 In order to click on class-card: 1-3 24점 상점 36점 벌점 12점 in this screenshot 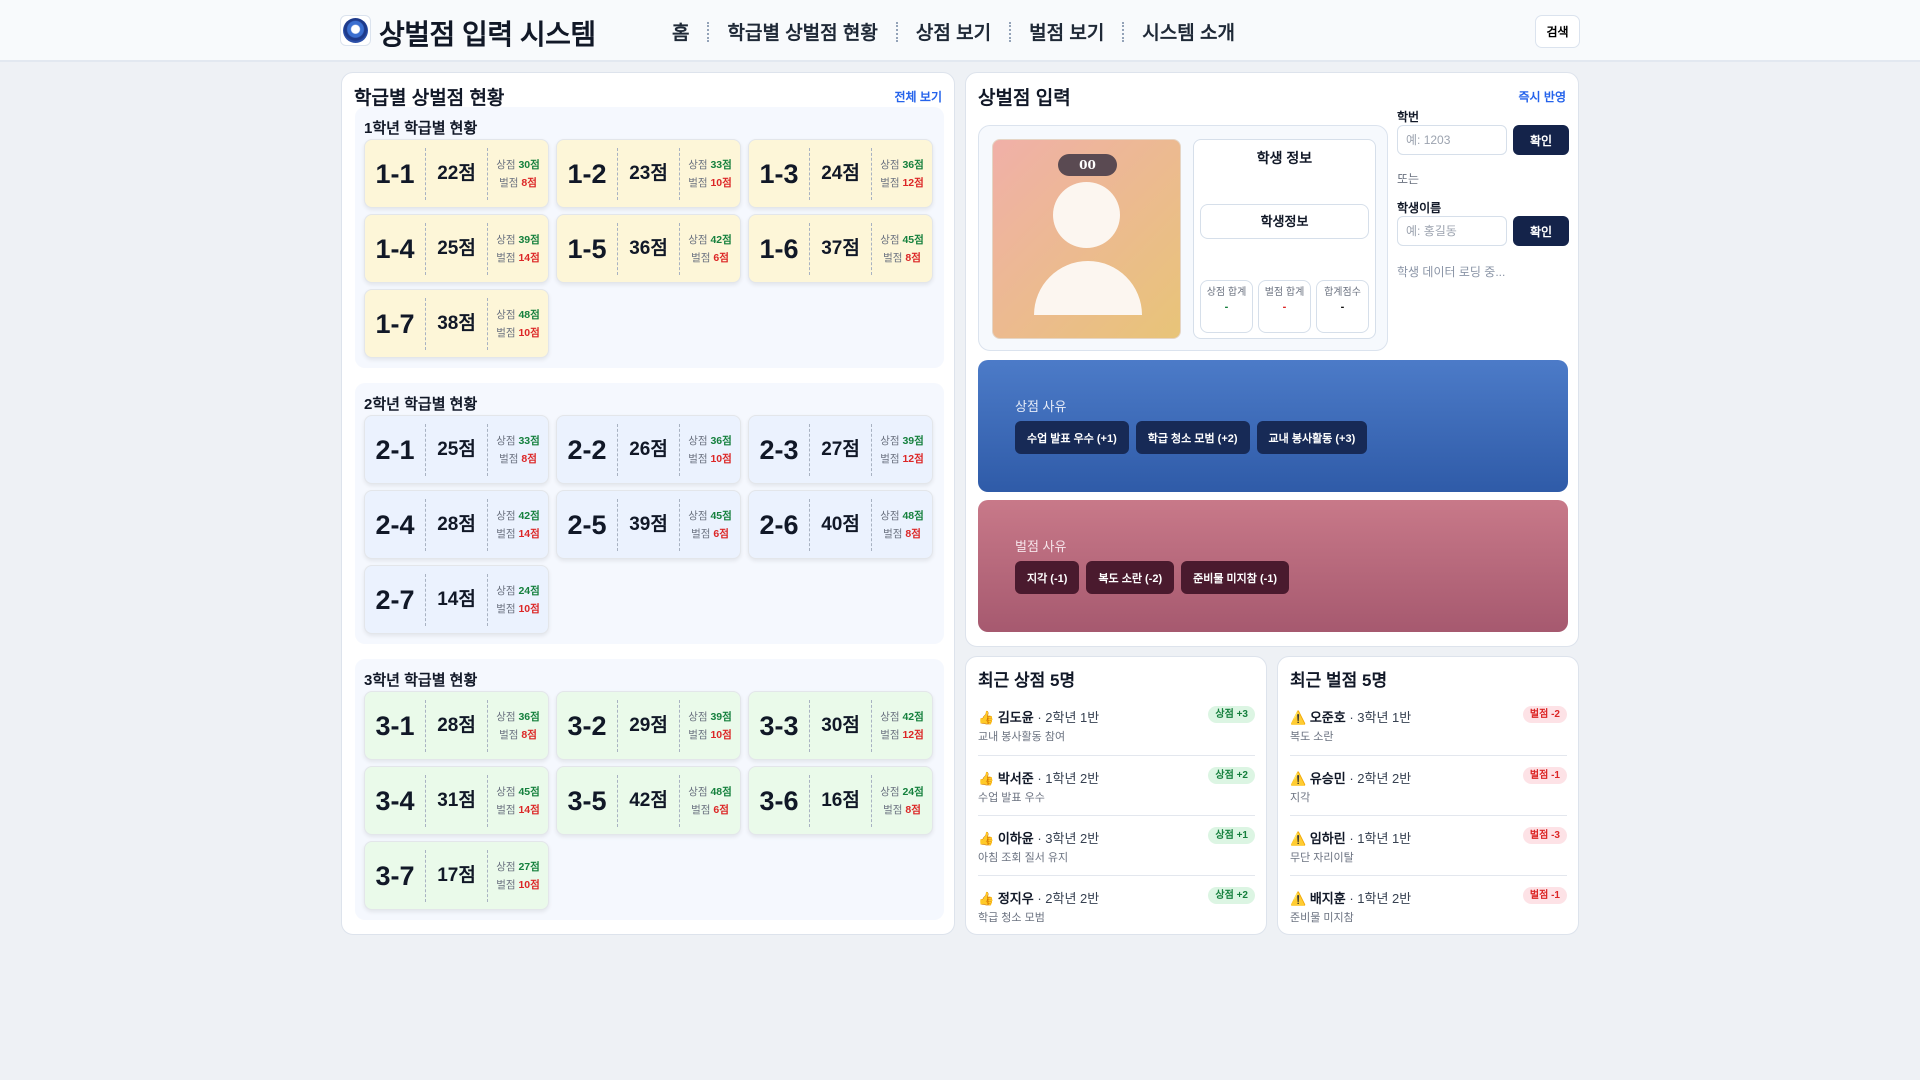, I will do `click(840, 173)`.